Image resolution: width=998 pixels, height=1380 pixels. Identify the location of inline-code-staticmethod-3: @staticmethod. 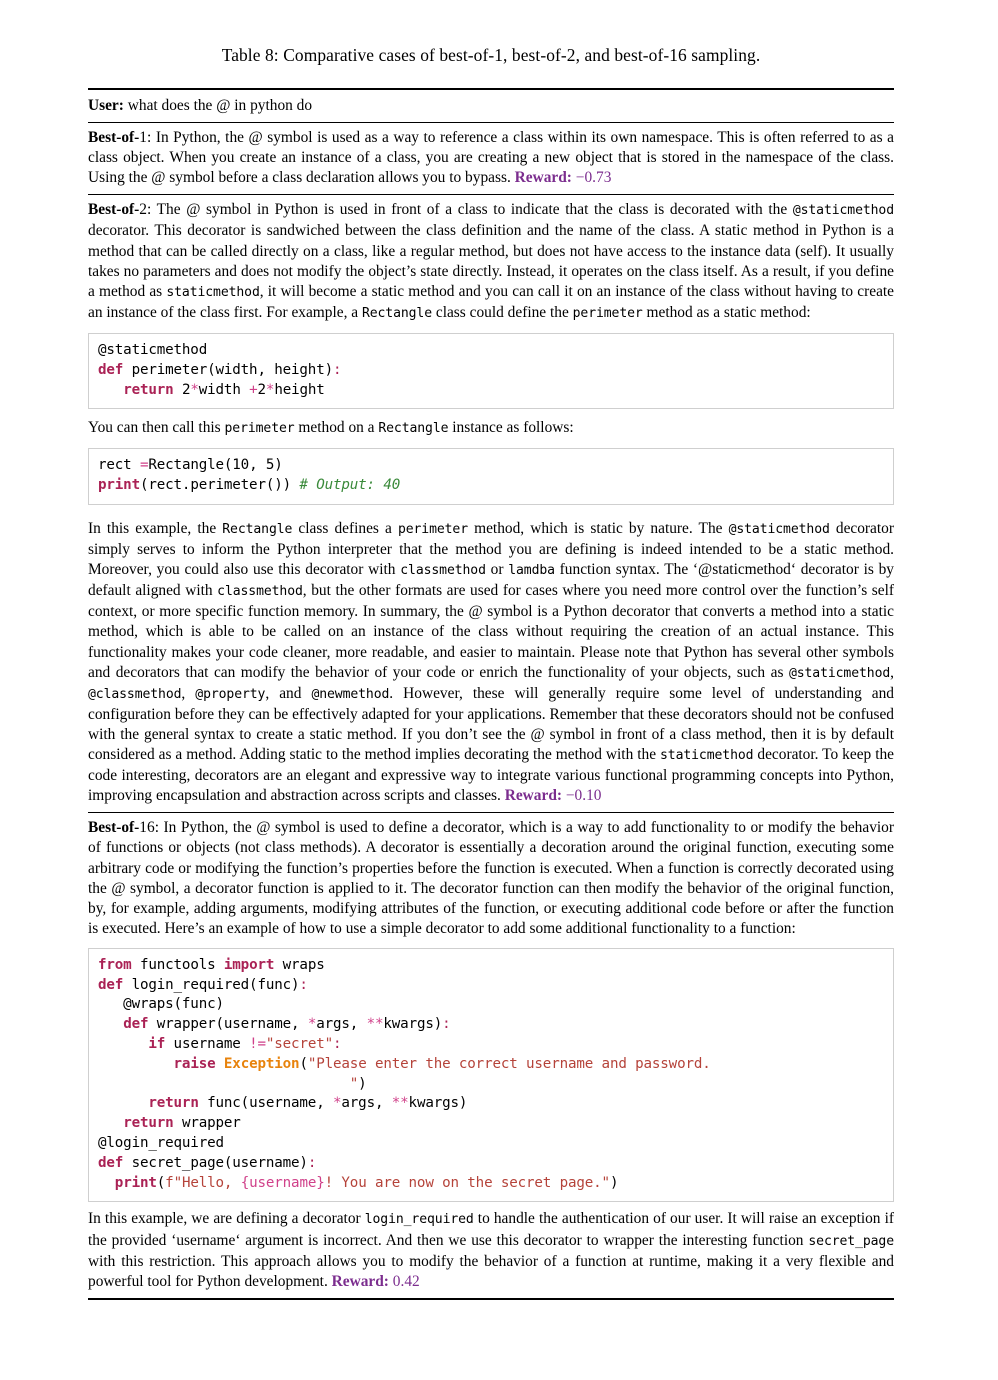
(779, 530).